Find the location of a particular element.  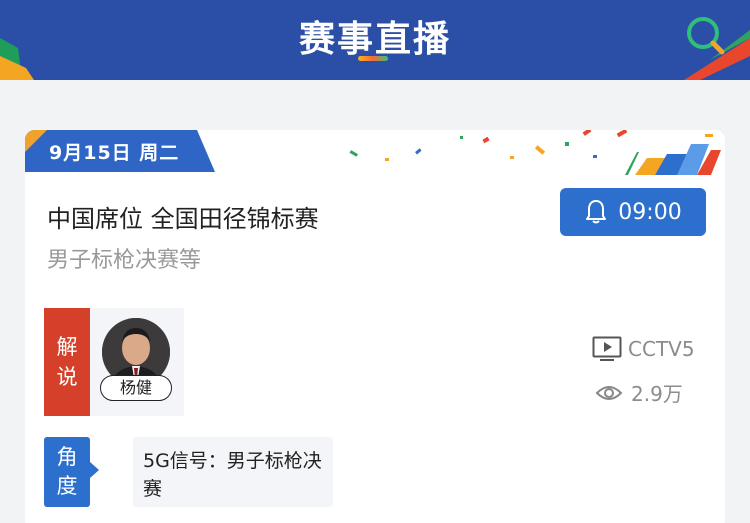

search-icon is located at coordinates (706, 36).